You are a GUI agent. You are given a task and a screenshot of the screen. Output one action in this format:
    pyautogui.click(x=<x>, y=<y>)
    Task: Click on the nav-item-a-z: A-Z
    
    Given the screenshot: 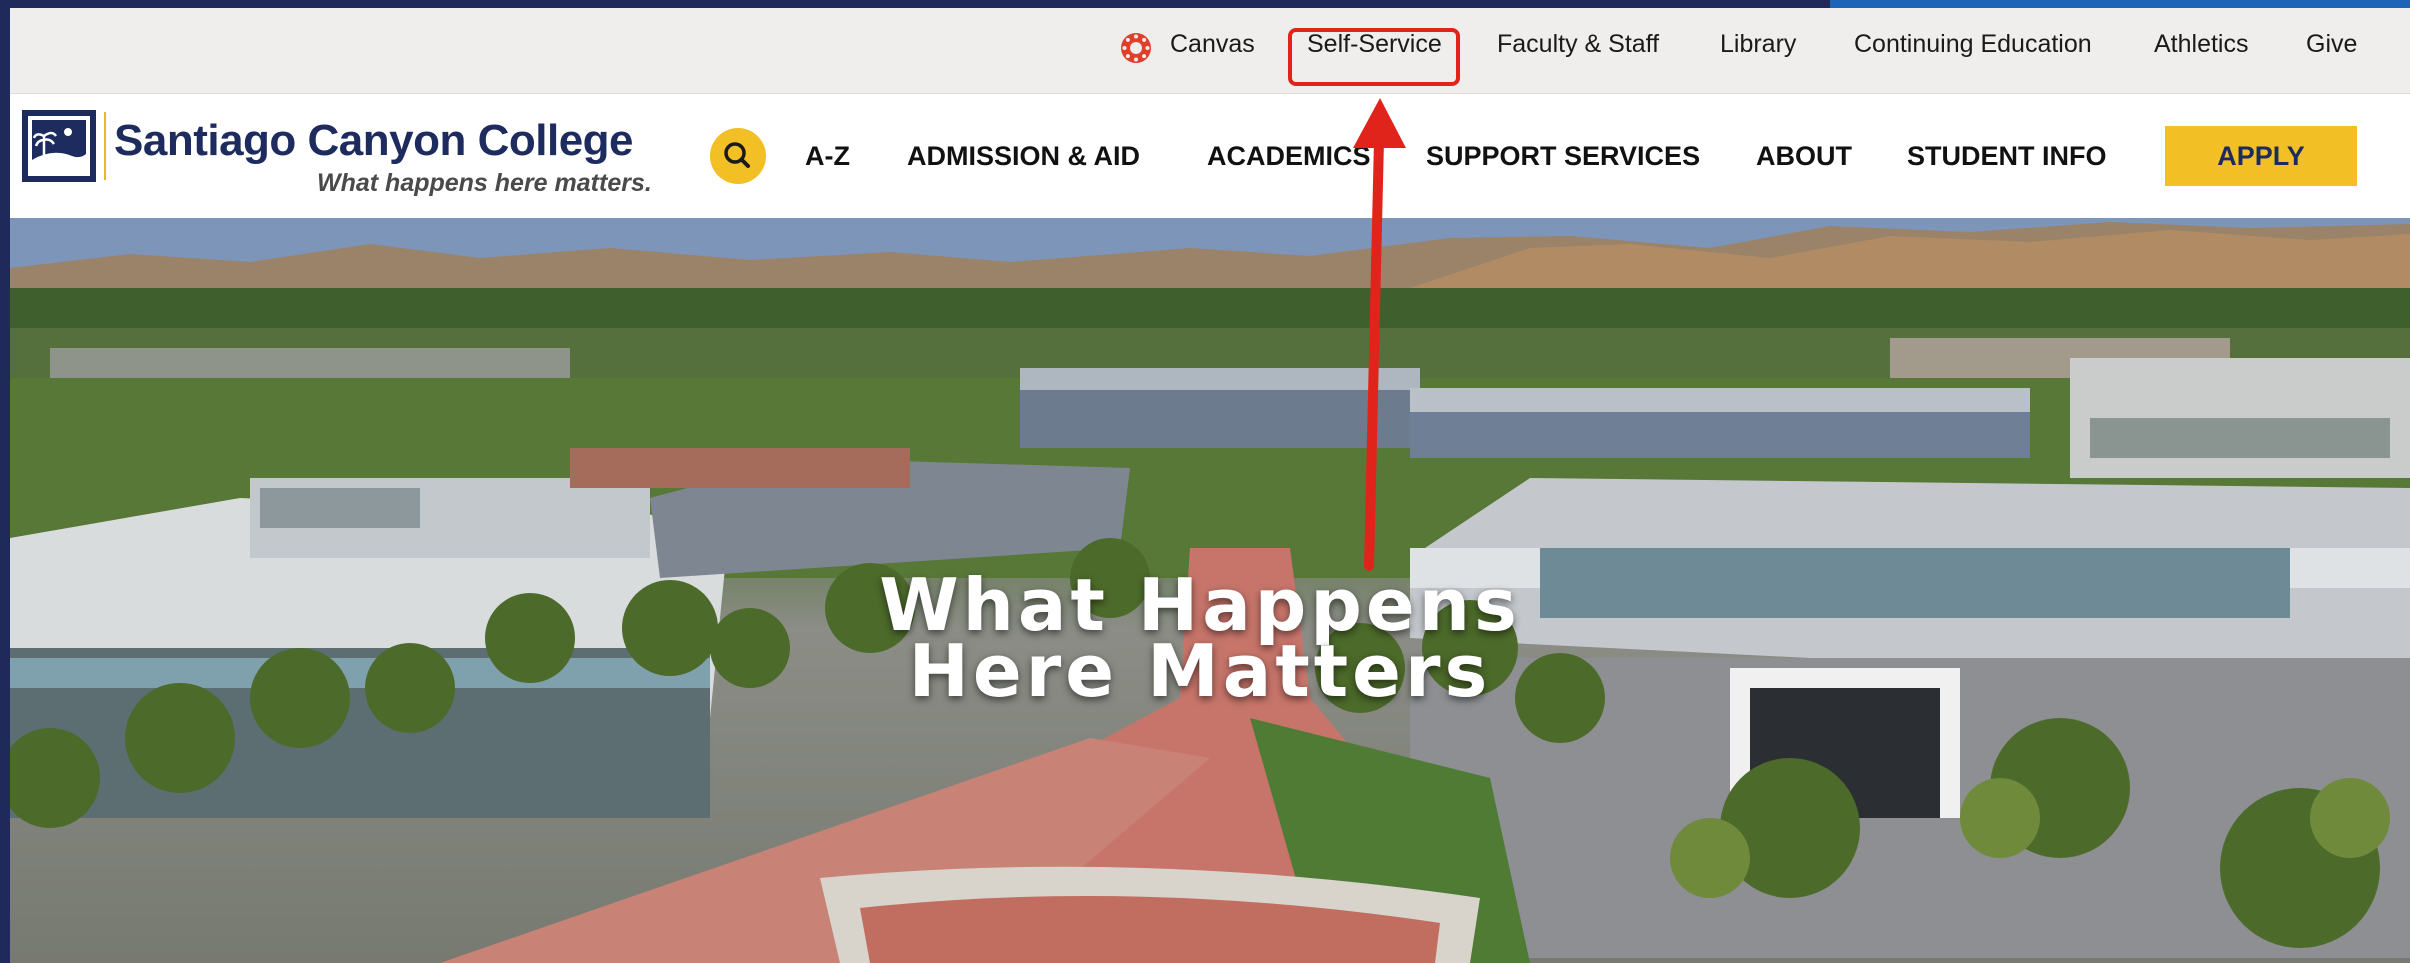 What is the action you would take?
    pyautogui.click(x=827, y=156)
    